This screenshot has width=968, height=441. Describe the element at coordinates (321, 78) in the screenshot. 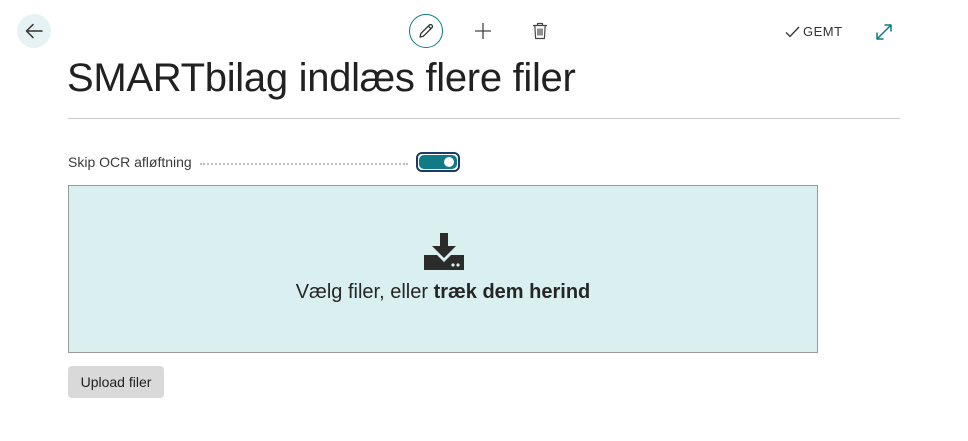

I see `page-title: SMARTbilag indlæs flere filer` at that location.